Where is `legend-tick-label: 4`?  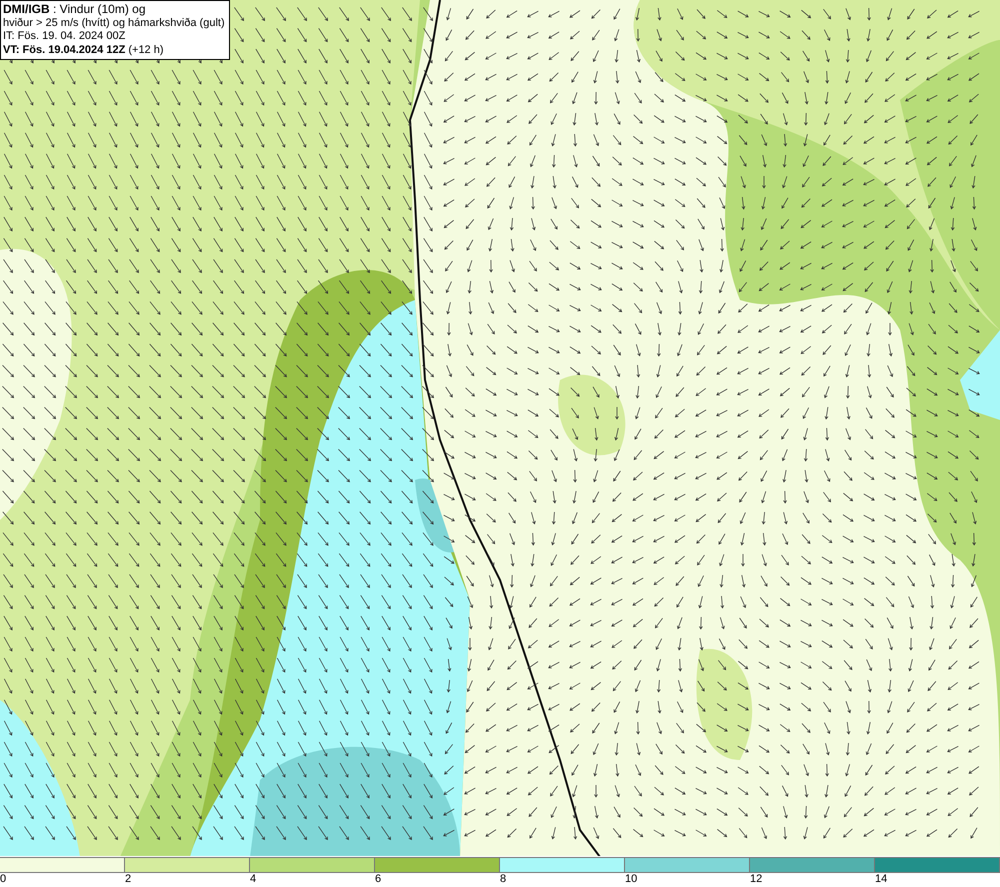 legend-tick-label: 4 is located at coordinates (253, 879).